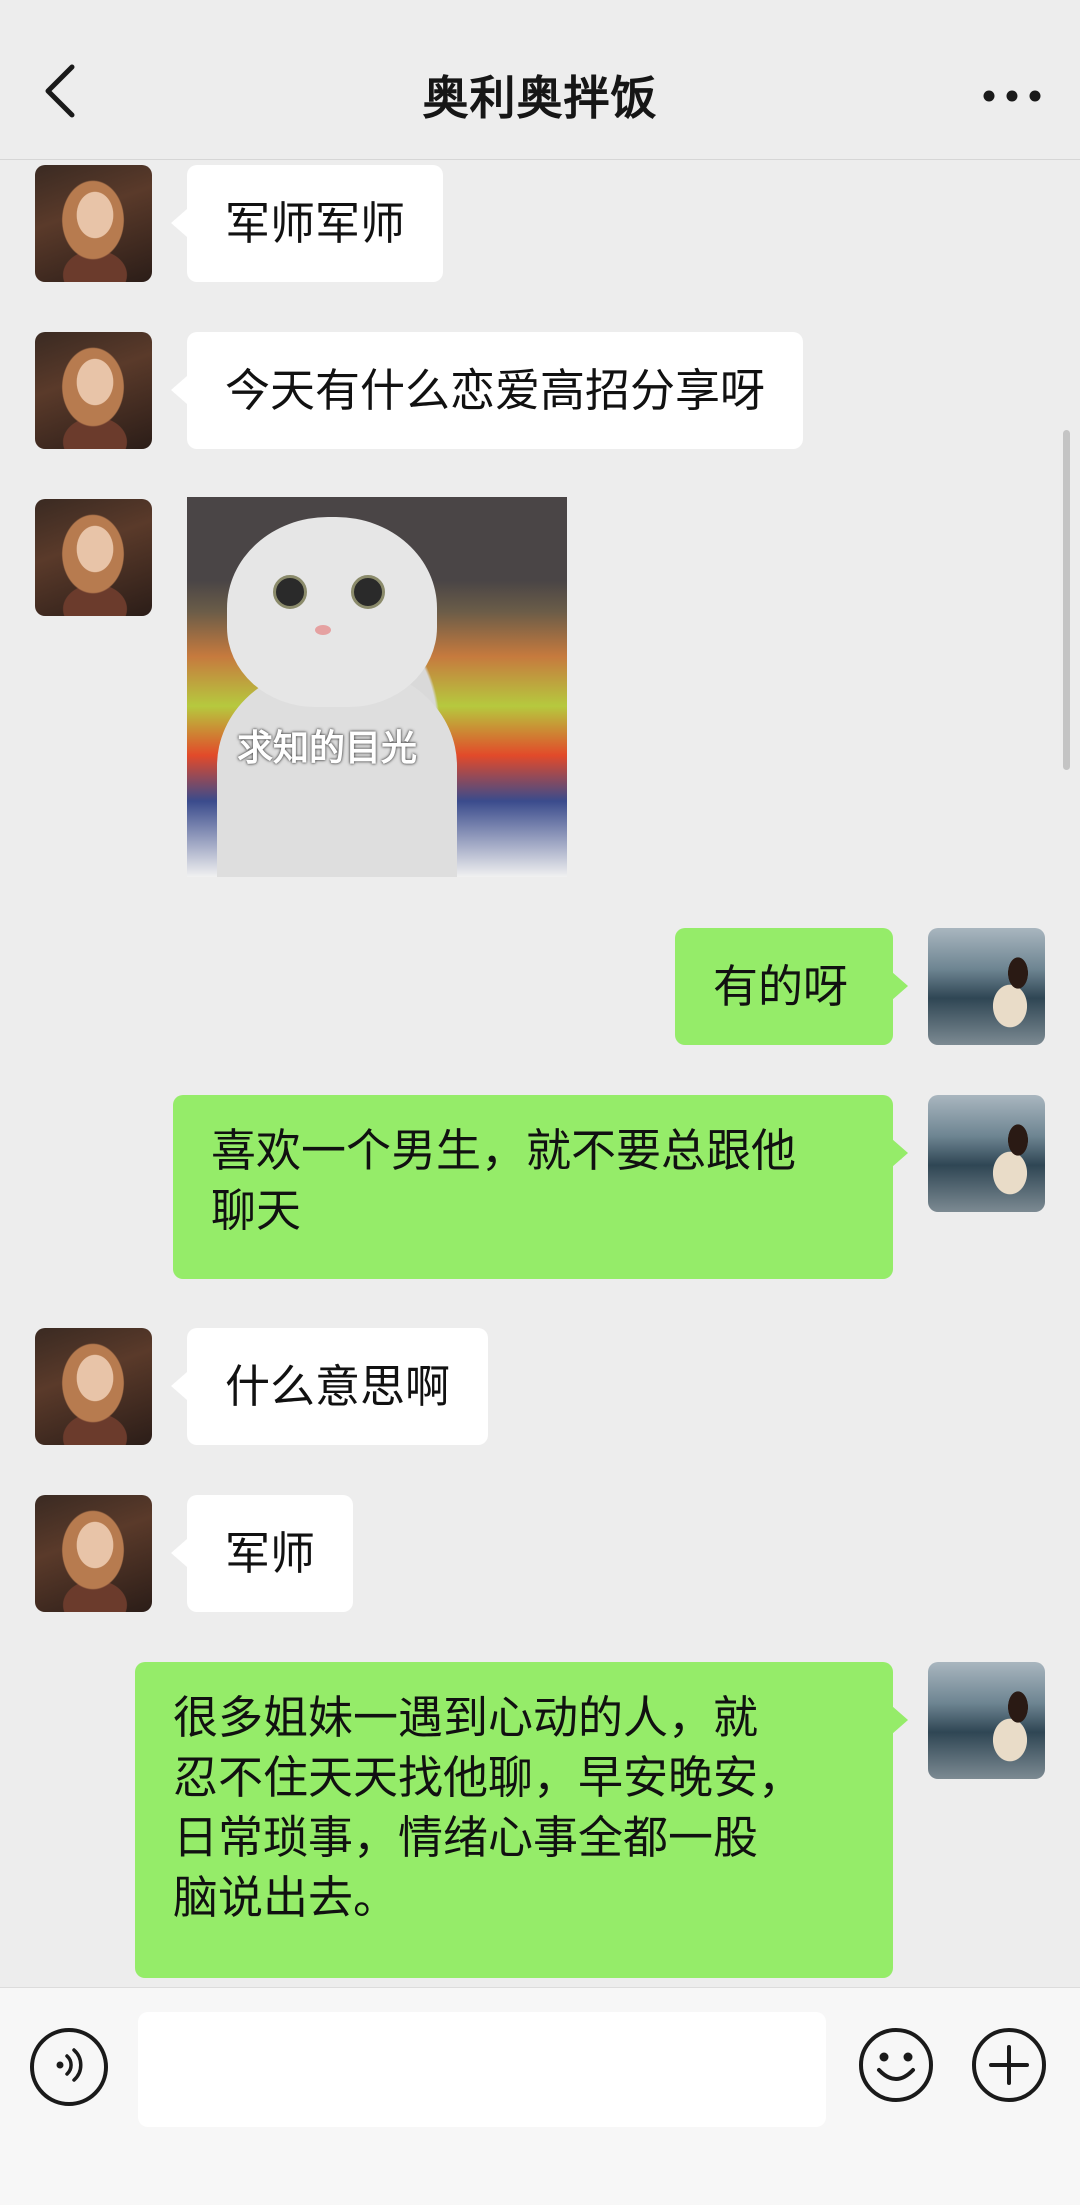  I want to click on more-dots-icon, so click(1012, 97).